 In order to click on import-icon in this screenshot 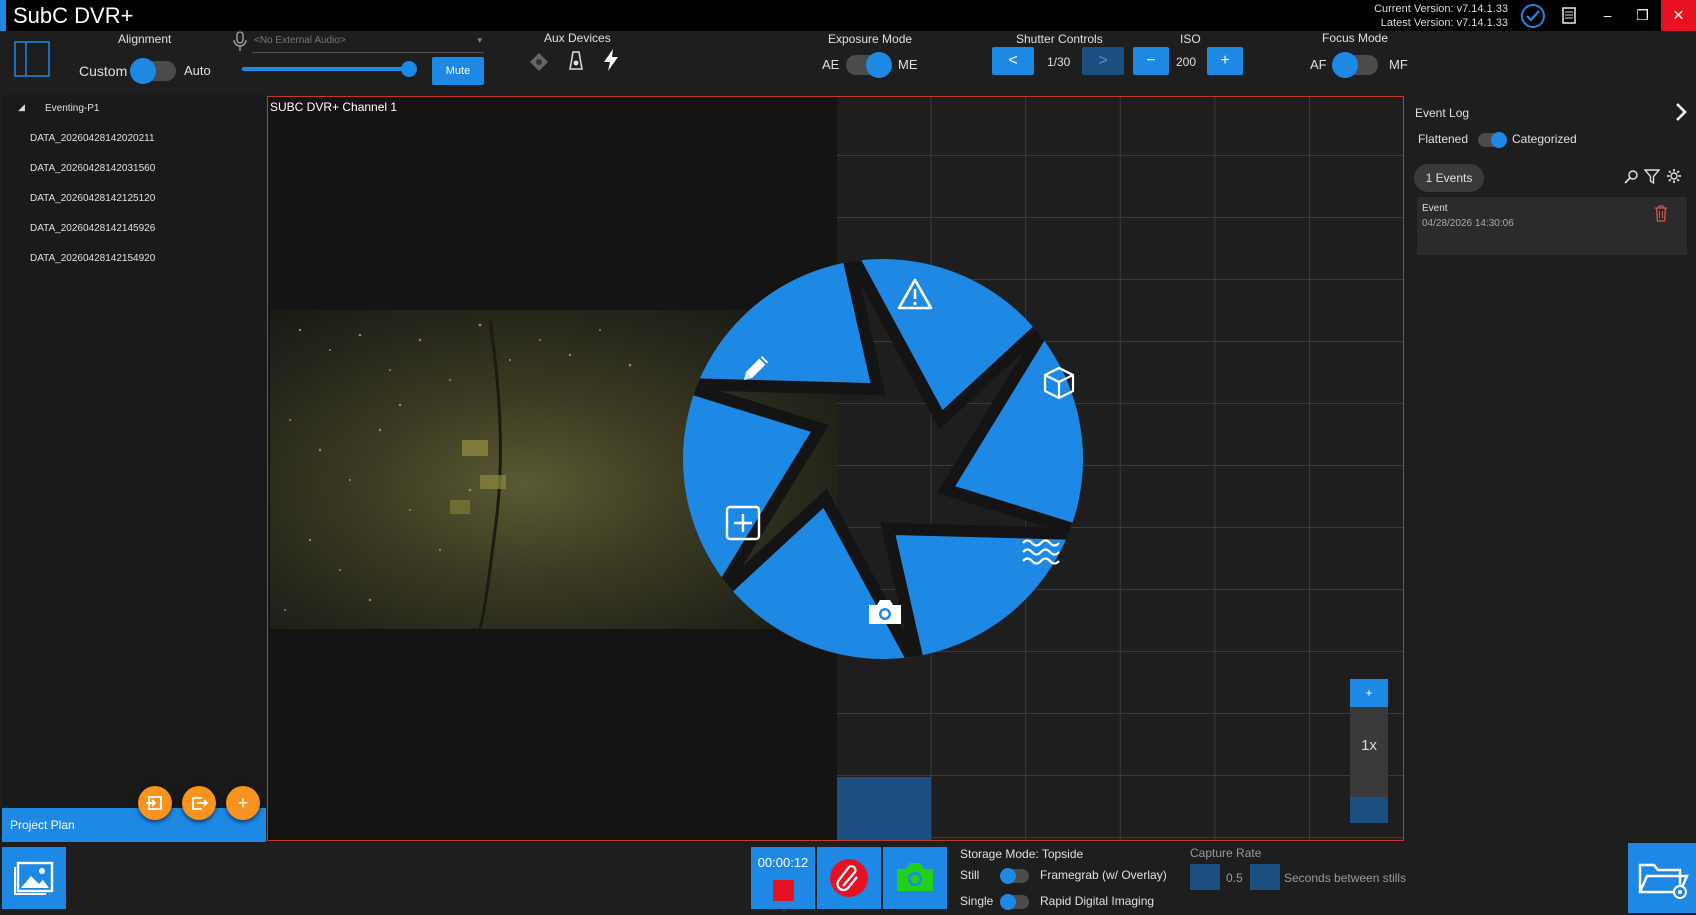, I will do `click(154, 803)`.